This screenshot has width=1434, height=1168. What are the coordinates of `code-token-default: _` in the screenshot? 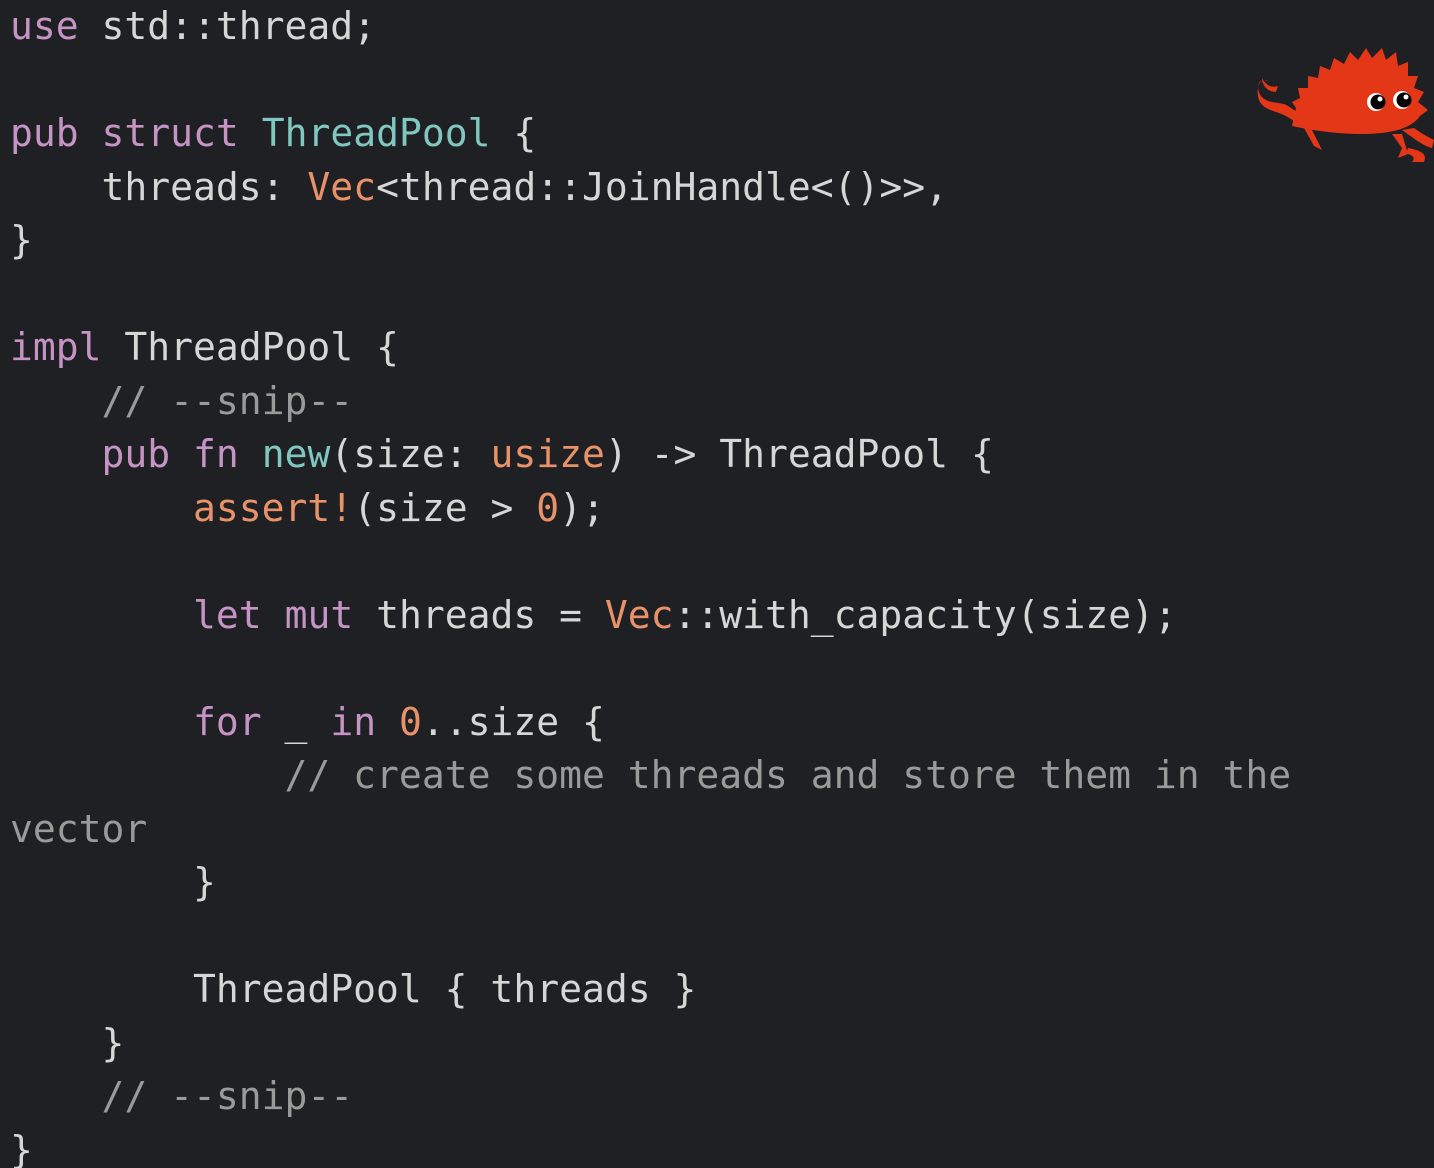 It's located at (296, 721).